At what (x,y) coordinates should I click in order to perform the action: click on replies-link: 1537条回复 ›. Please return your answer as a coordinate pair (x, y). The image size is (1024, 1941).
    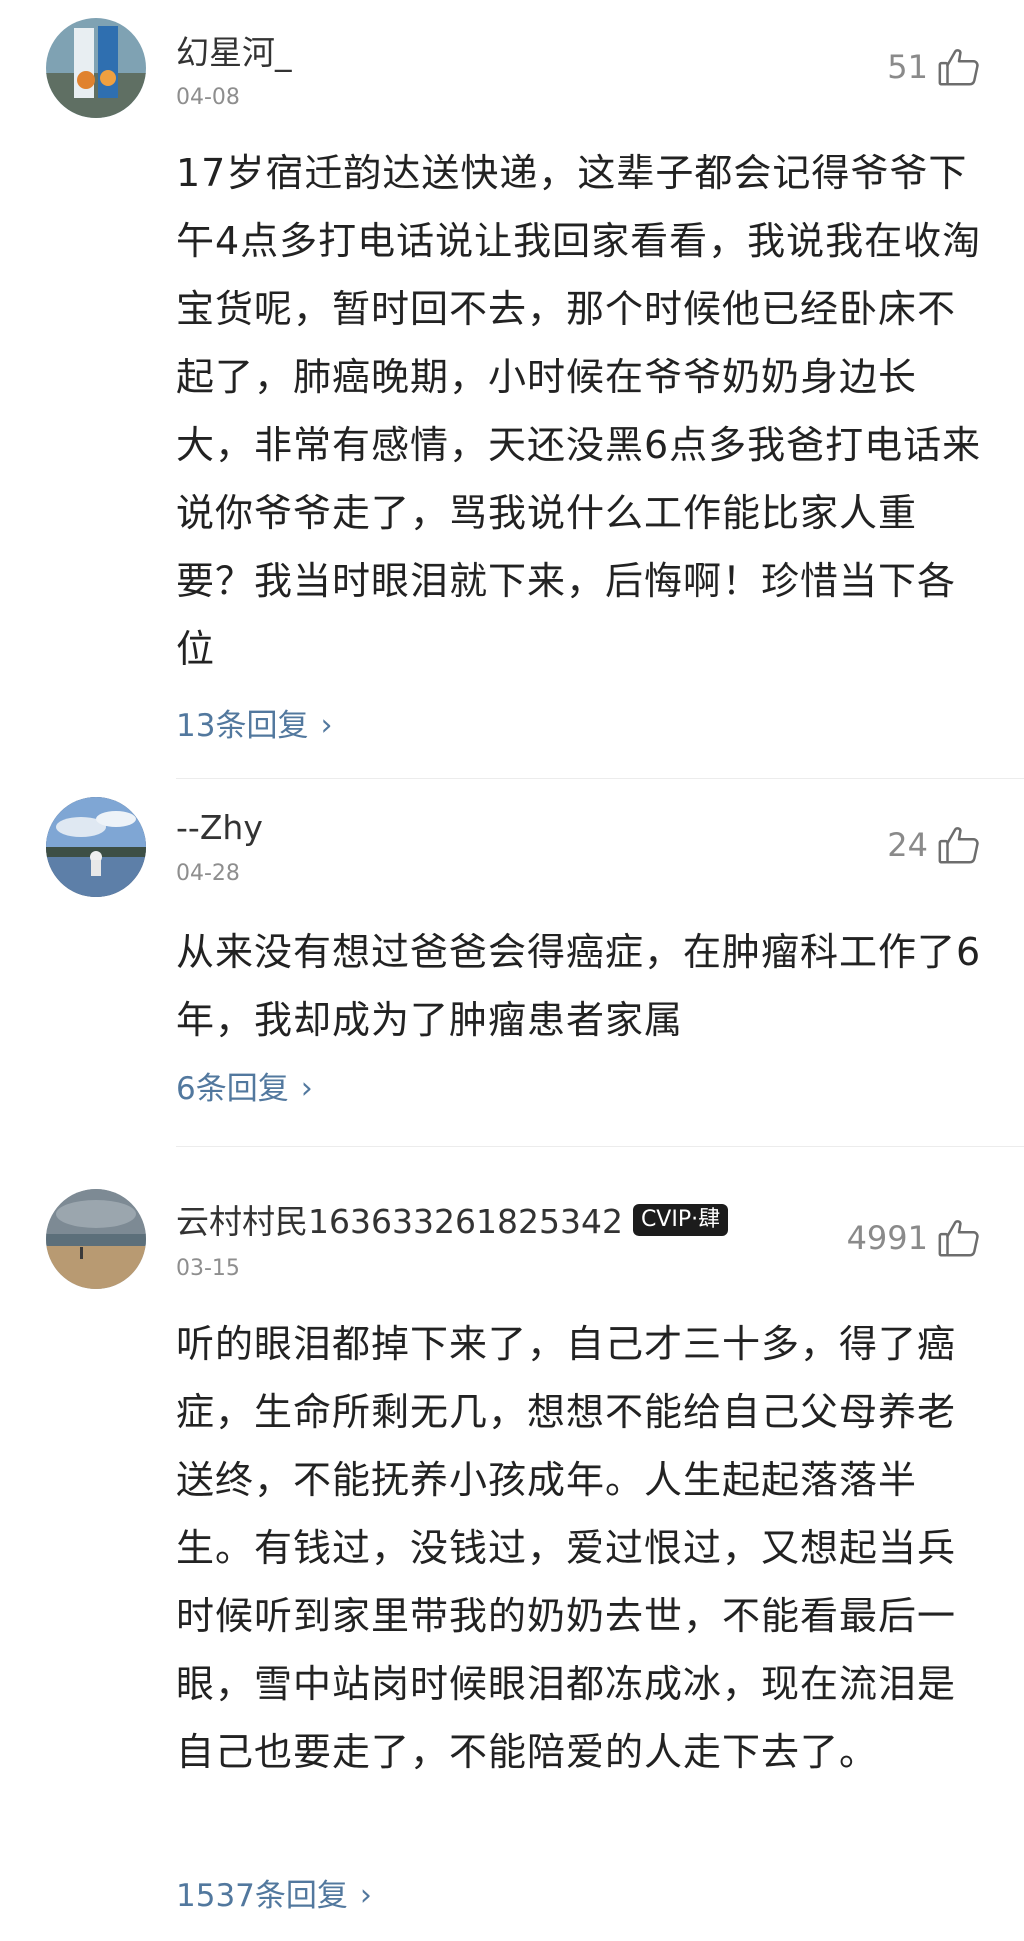
    Looking at the image, I should click on (274, 1896).